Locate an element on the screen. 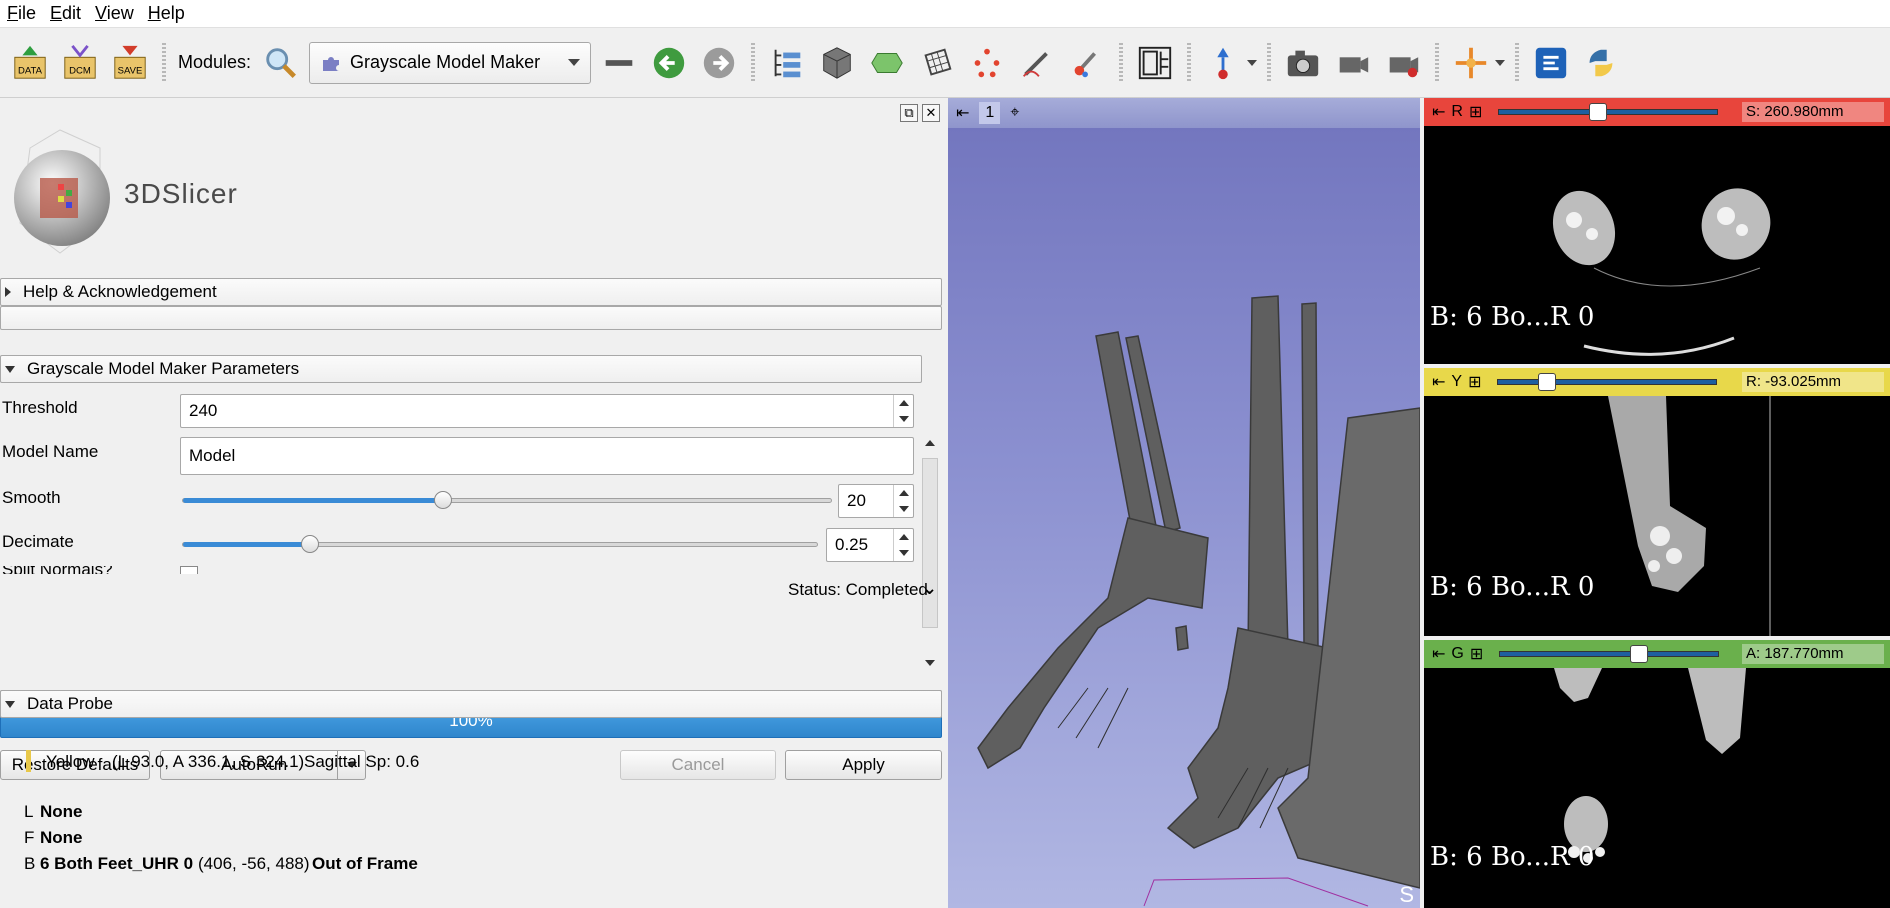 The height and width of the screenshot is (908, 1890). screenshot-button is located at coordinates (1303, 63).